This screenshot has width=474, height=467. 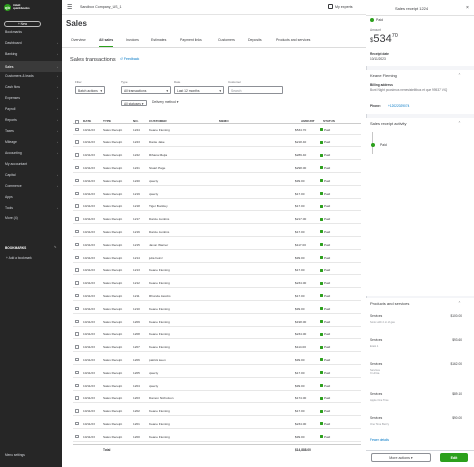 What do you see at coordinates (454, 457) in the screenshot?
I see `edit-button: Edit` at bounding box center [454, 457].